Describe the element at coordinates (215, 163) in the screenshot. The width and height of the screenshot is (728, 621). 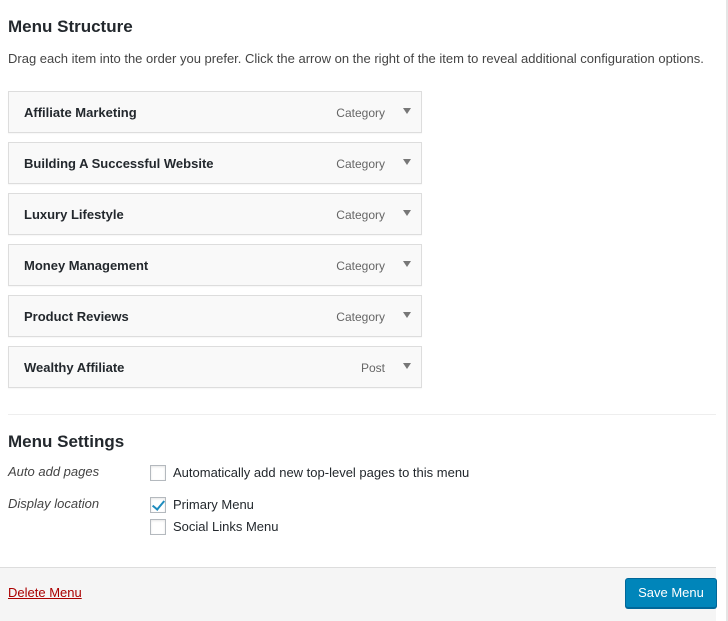
I see `menu-item: Building A Successful Website Category` at that location.